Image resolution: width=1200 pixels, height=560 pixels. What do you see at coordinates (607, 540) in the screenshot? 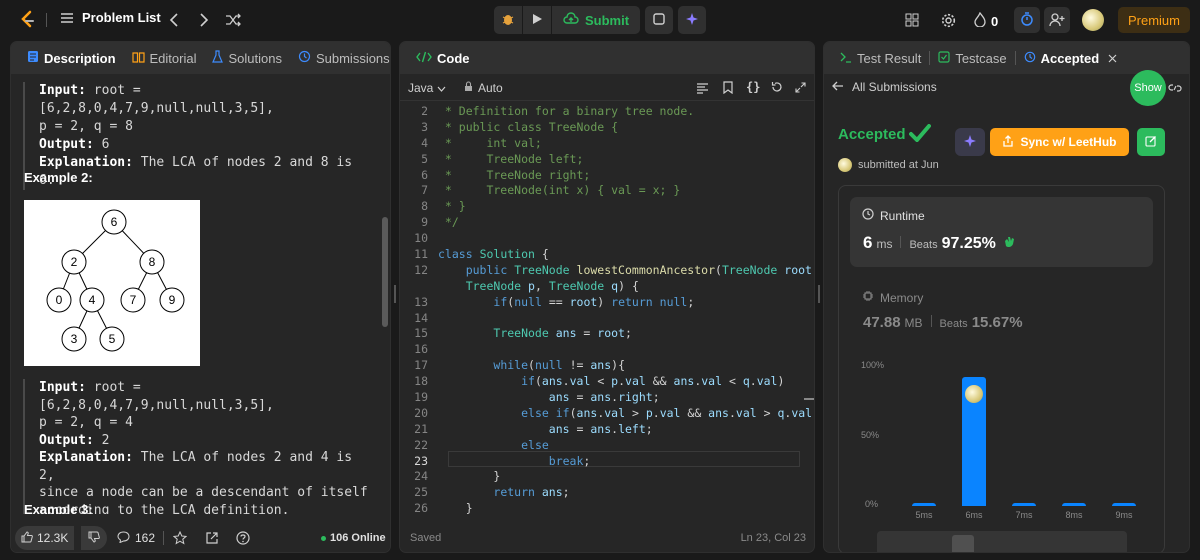
I see `editor-status-bar: Saved Ln 23, Col 23` at bounding box center [607, 540].